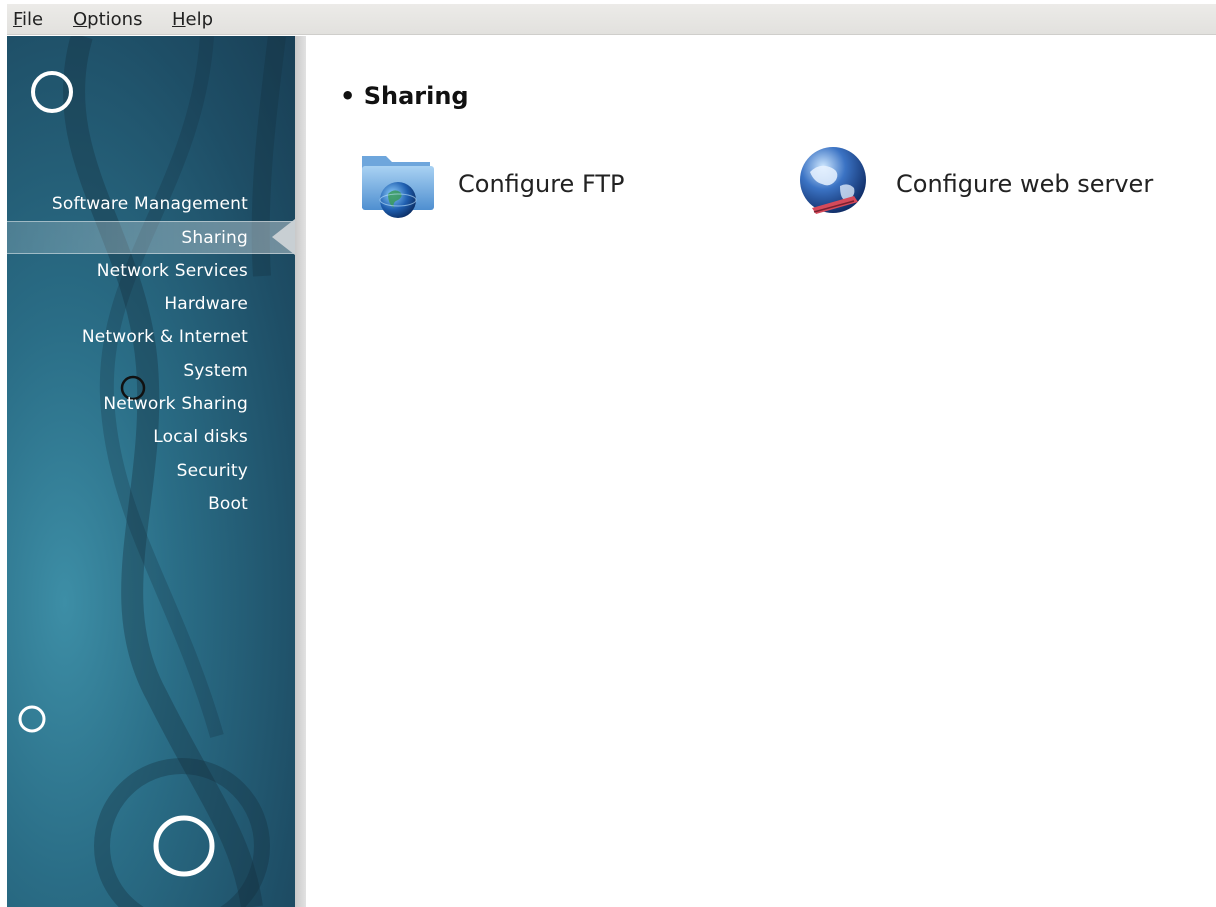 The height and width of the screenshot is (907, 1216). I want to click on sidebar-item-network-services: Network Services, so click(151, 271).